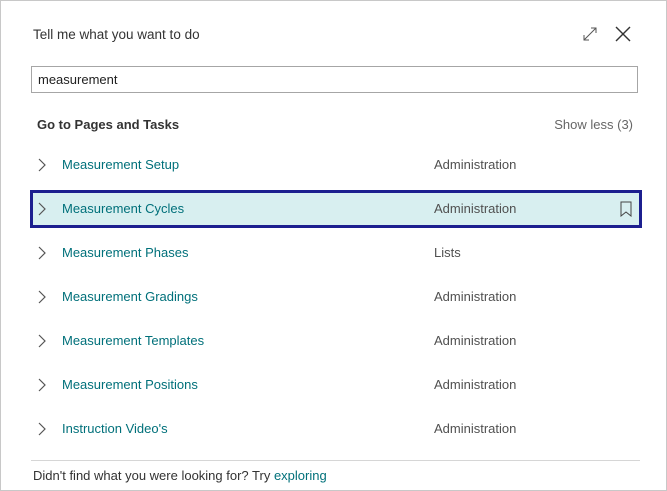  What do you see at coordinates (334, 79) in the screenshot?
I see `search-input` at bounding box center [334, 79].